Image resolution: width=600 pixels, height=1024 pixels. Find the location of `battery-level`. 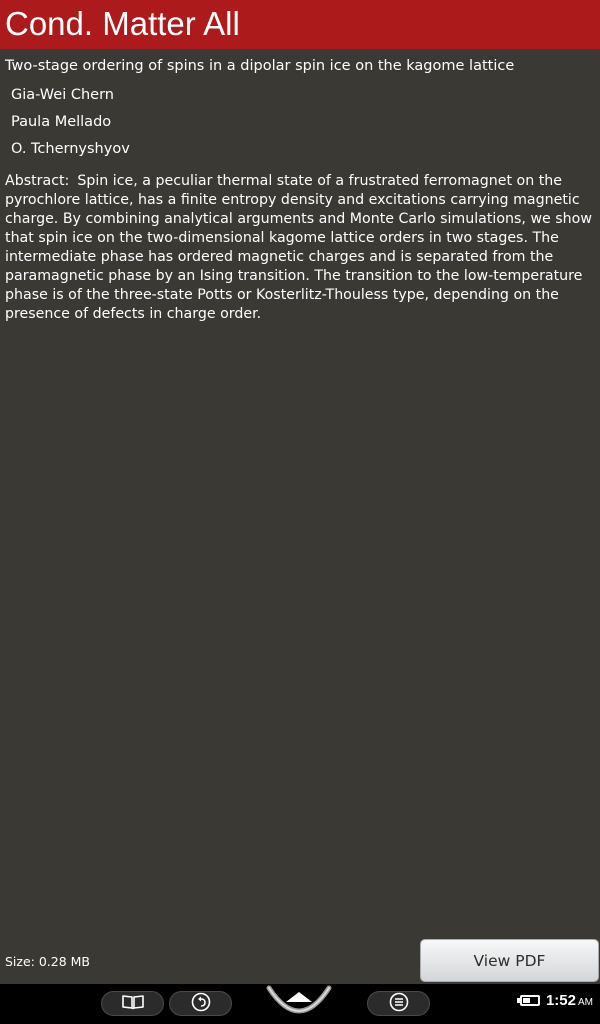

battery-level is located at coordinates (526, 1000).